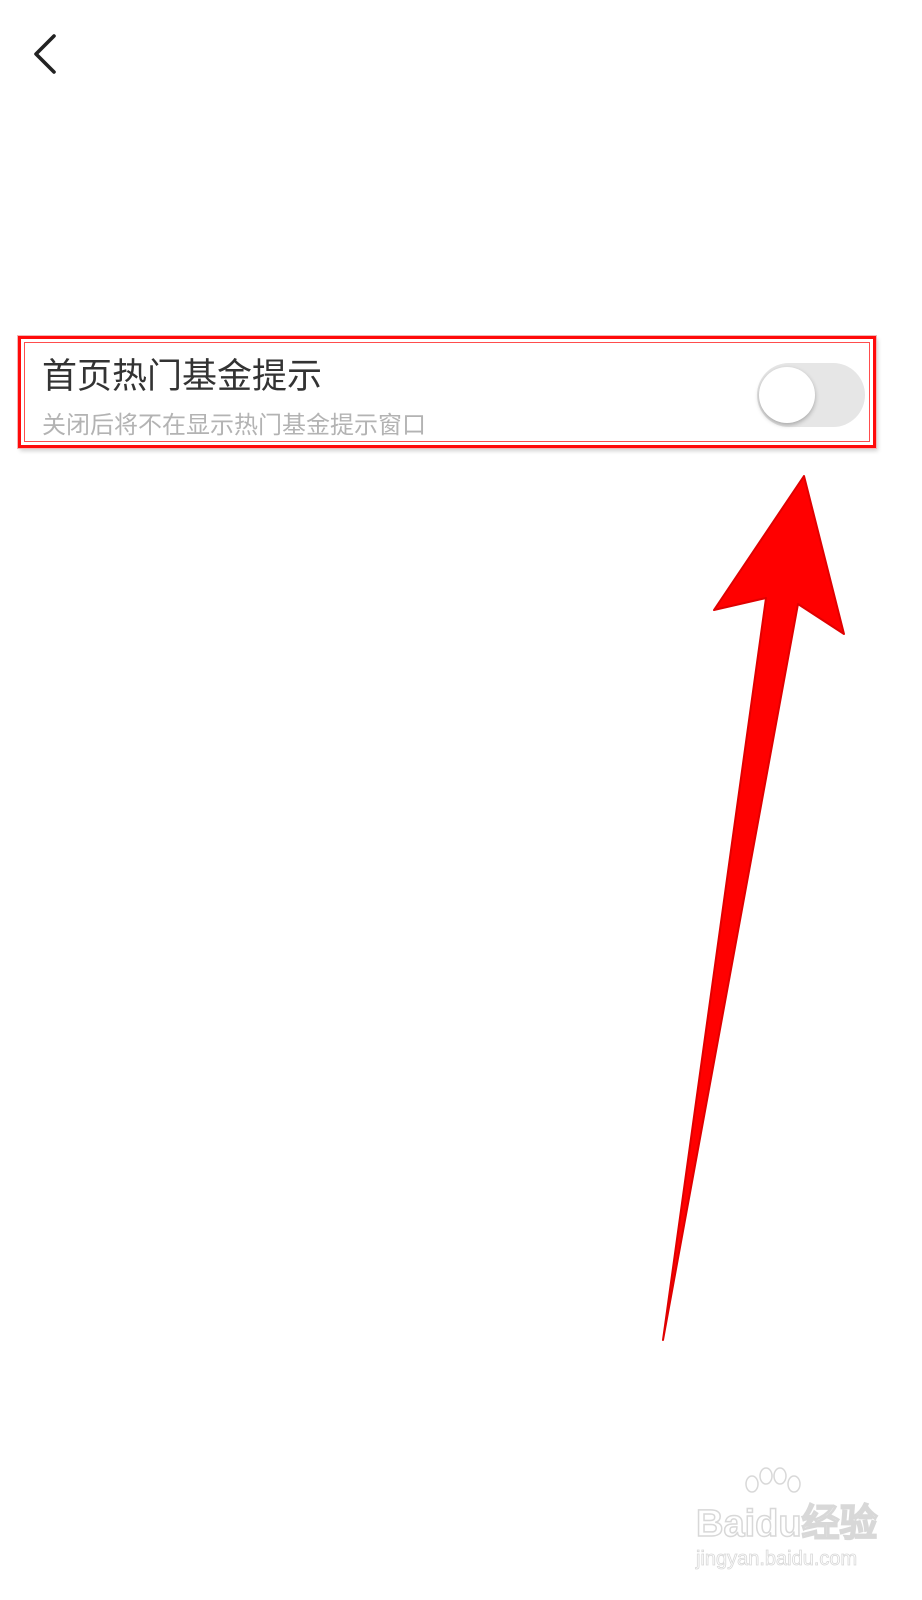 The image size is (922, 1600). I want to click on arrow-shape, so click(753, 908).